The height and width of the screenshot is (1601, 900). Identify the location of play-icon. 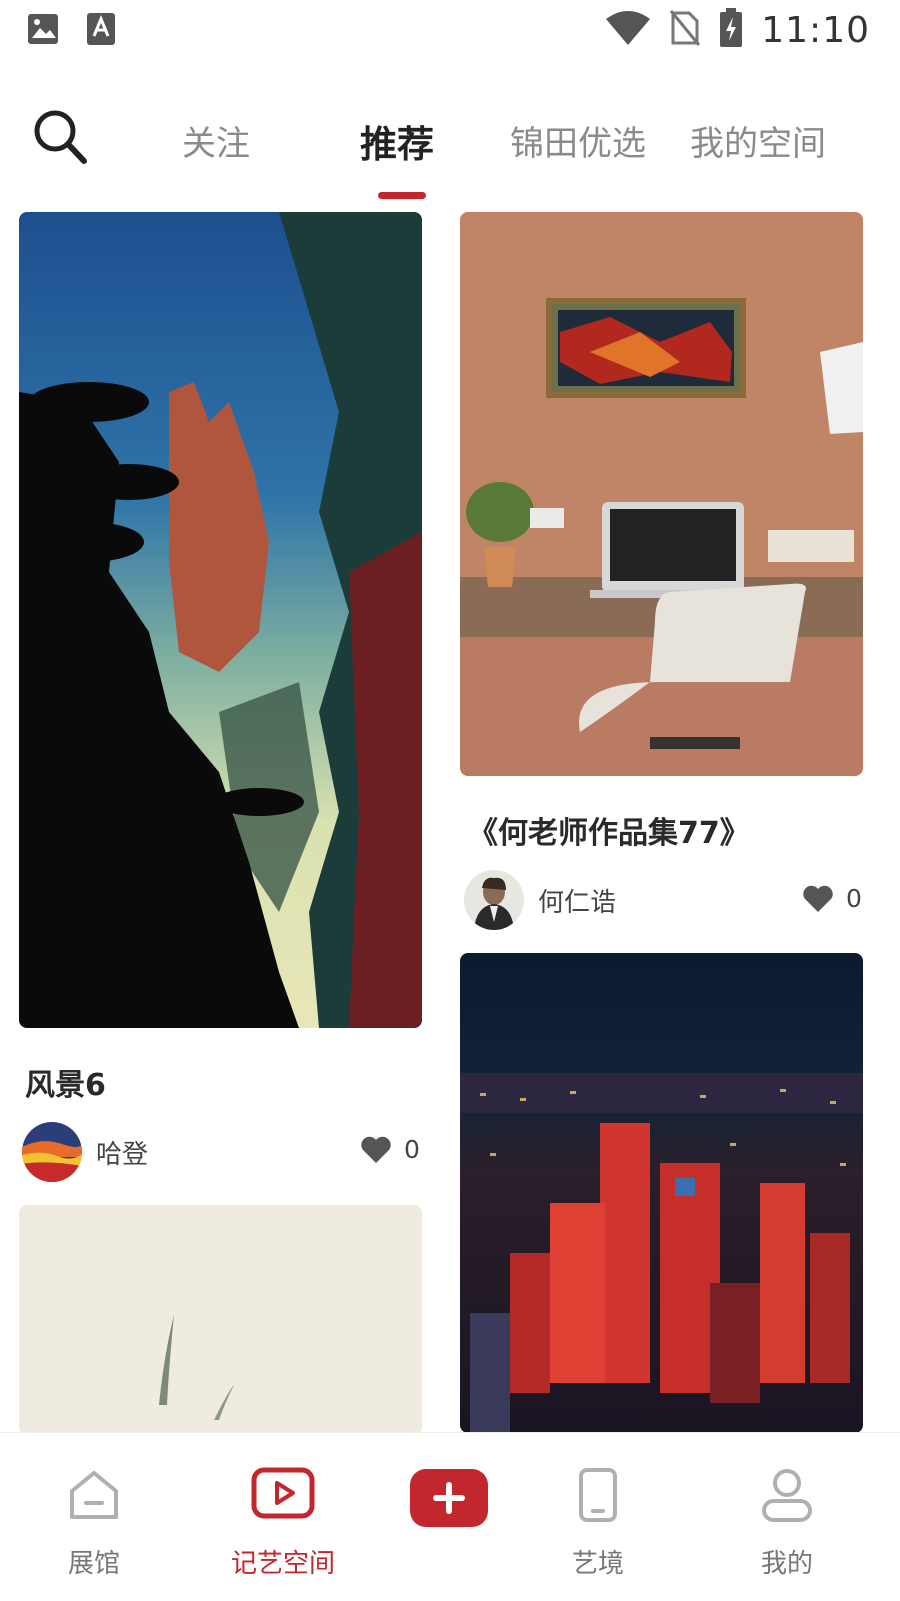
(283, 1493).